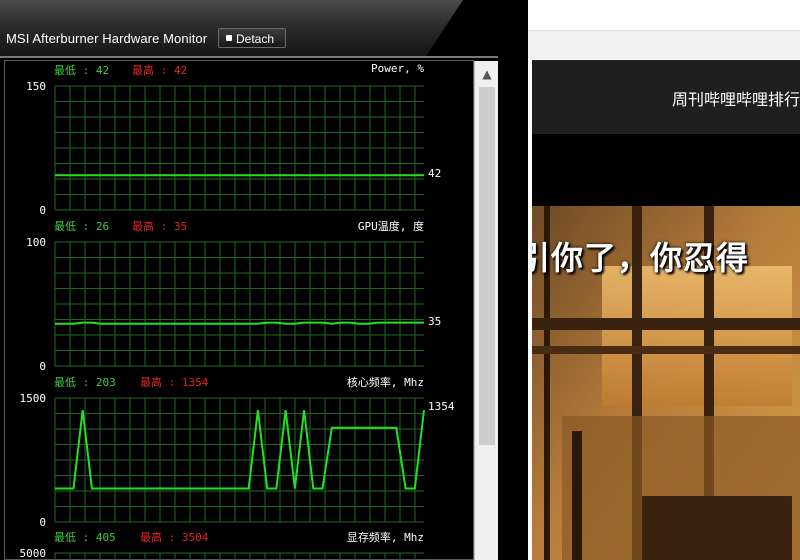 Image resolution: width=800 pixels, height=560 pixels. Describe the element at coordinates (487, 553) in the screenshot. I see `scroll-down-area` at that location.